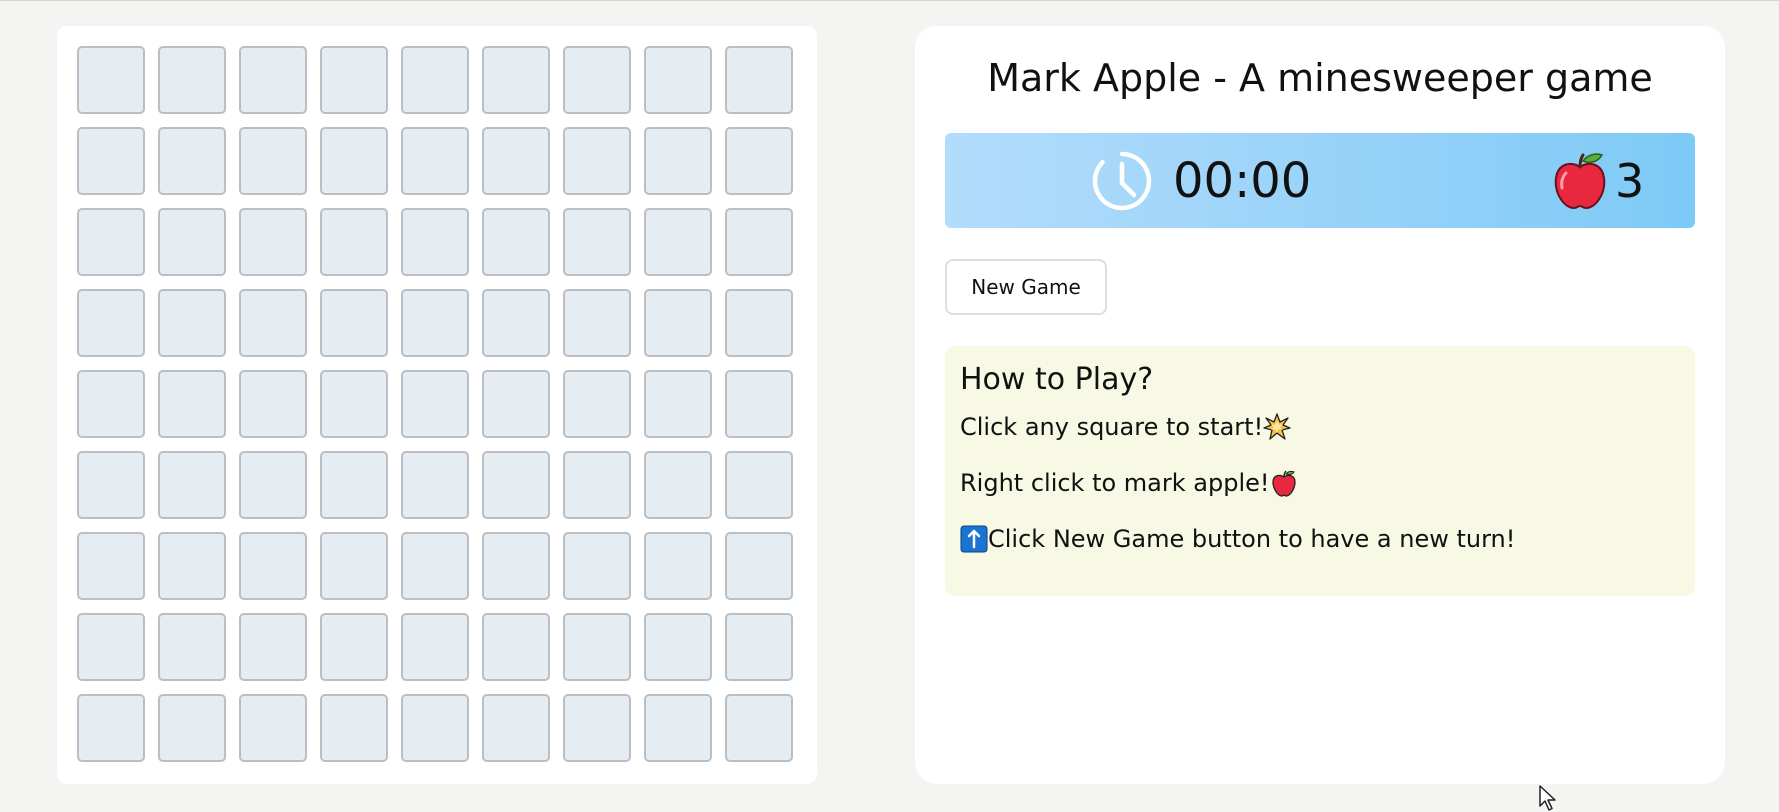 The image size is (1779, 812). Describe the element at coordinates (1320, 78) in the screenshot. I see `page-title: Mark Apple - A minesweeper game` at that location.